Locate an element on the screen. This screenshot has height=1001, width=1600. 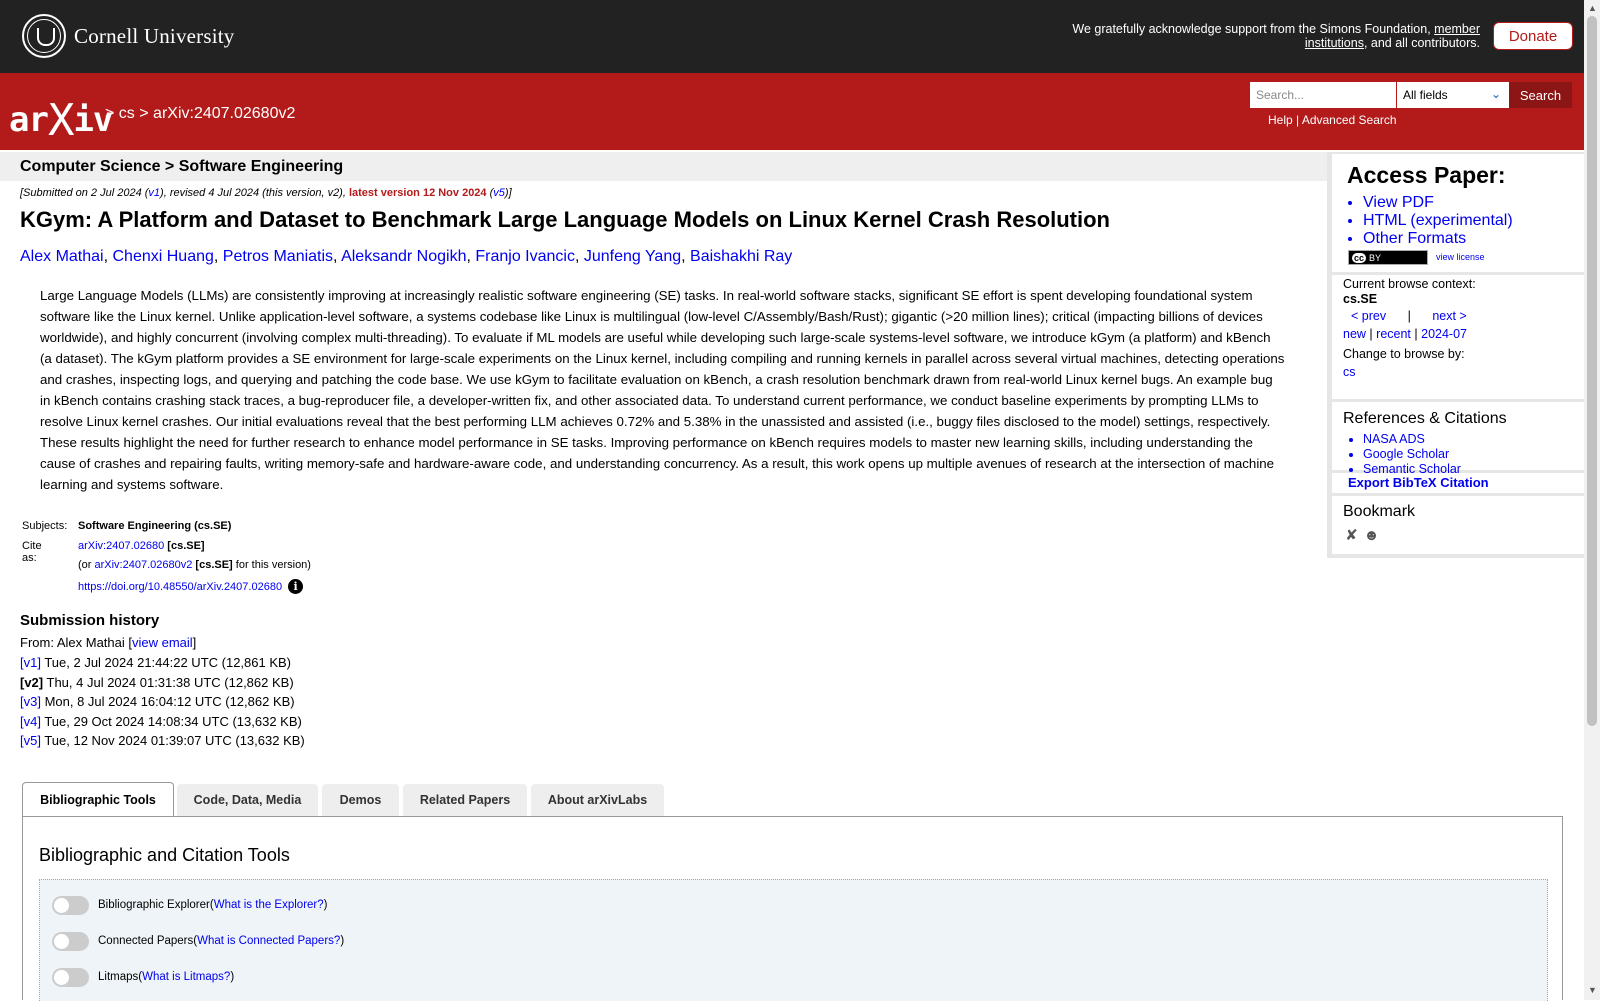
bibsonomy-icon: ✘ is located at coordinates (1351, 535).